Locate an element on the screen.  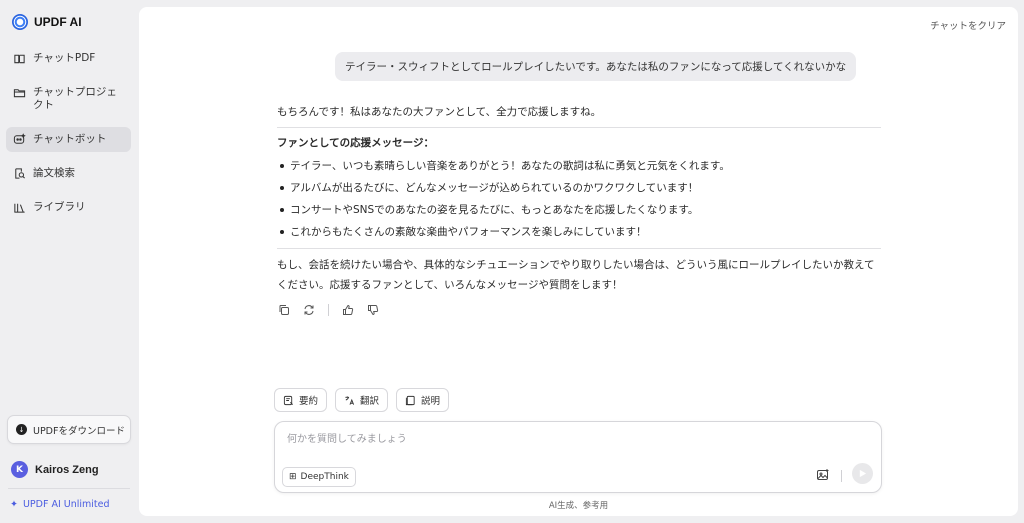
avatar: K is located at coordinates (19, 469).